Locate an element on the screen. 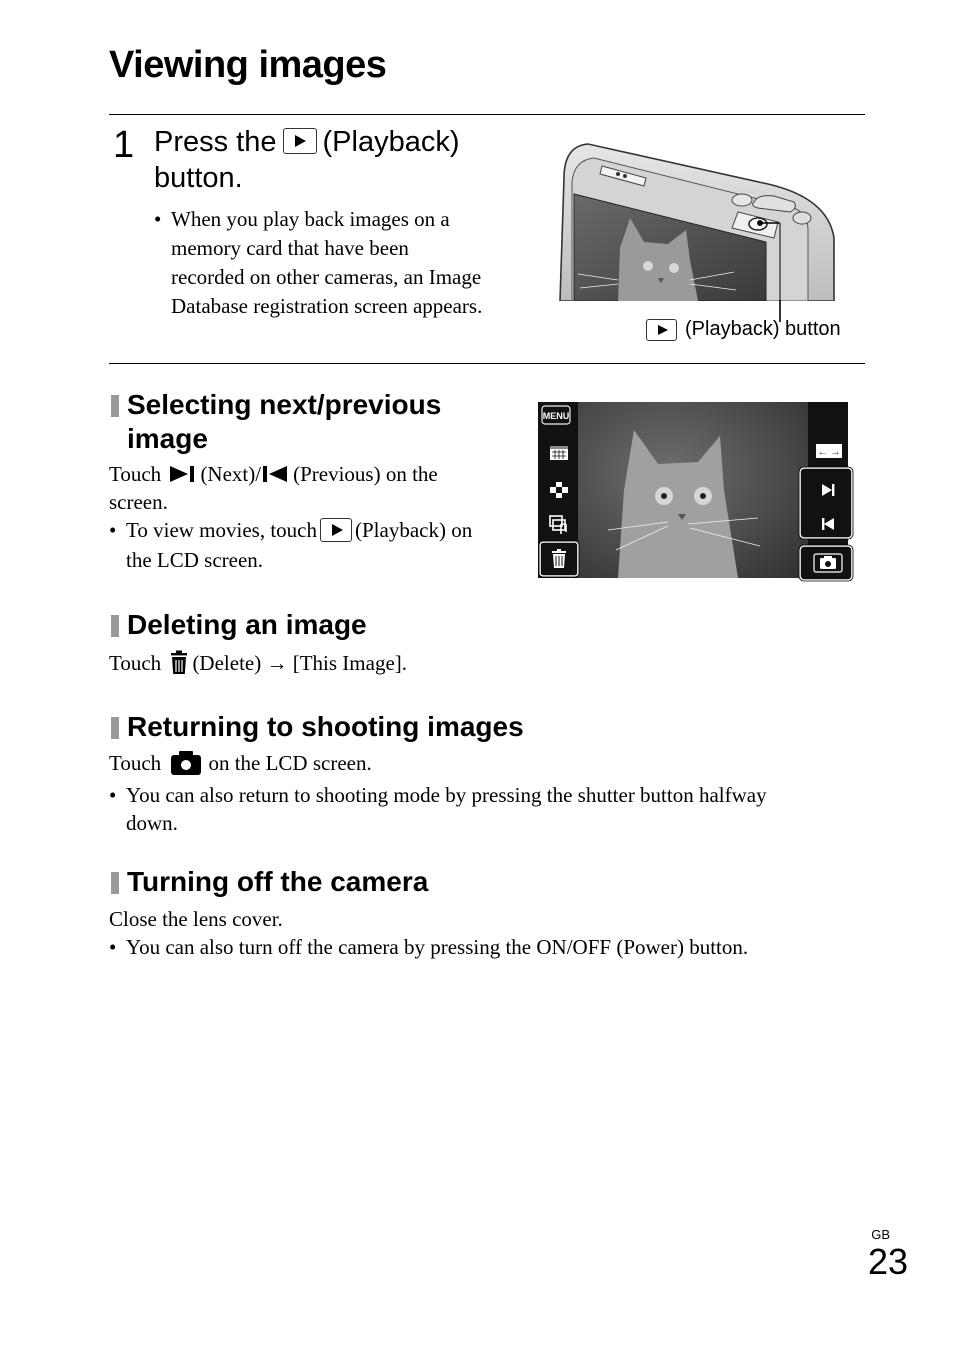  deleting-body: Touch (Delete) → [This Image]. is located at coordinates (258, 664).